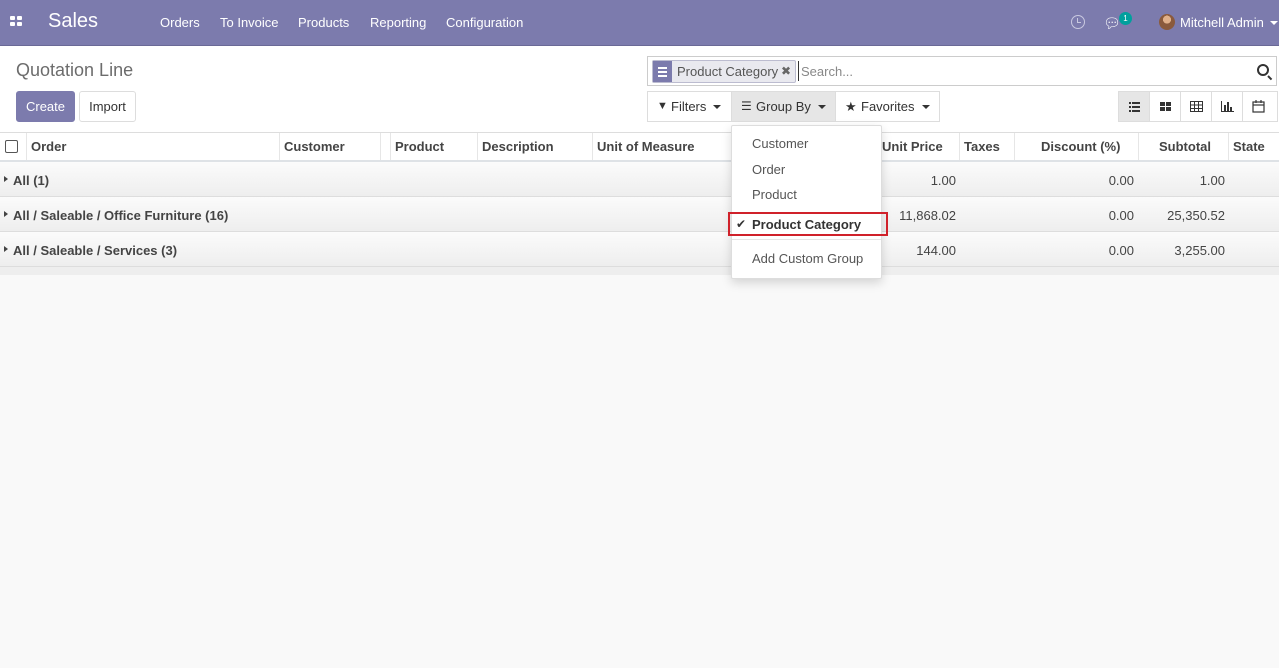 The height and width of the screenshot is (668, 1279). Describe the element at coordinates (1258, 106) in the screenshot. I see `calendar-view-icon` at that location.